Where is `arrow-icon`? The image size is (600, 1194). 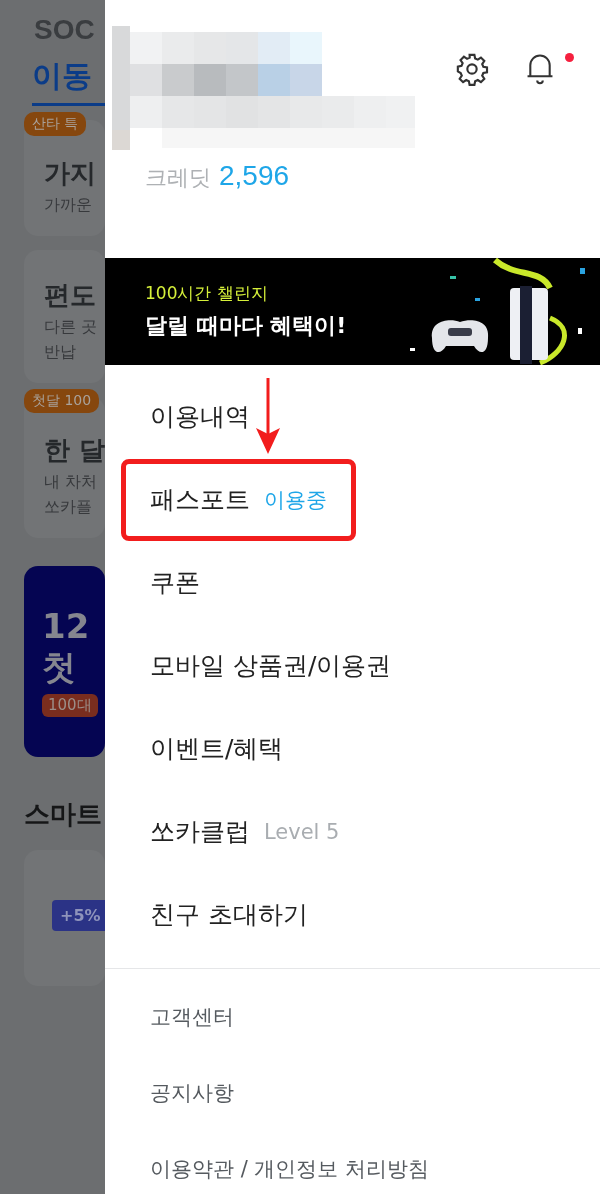
arrow-icon is located at coordinates (268, 417).